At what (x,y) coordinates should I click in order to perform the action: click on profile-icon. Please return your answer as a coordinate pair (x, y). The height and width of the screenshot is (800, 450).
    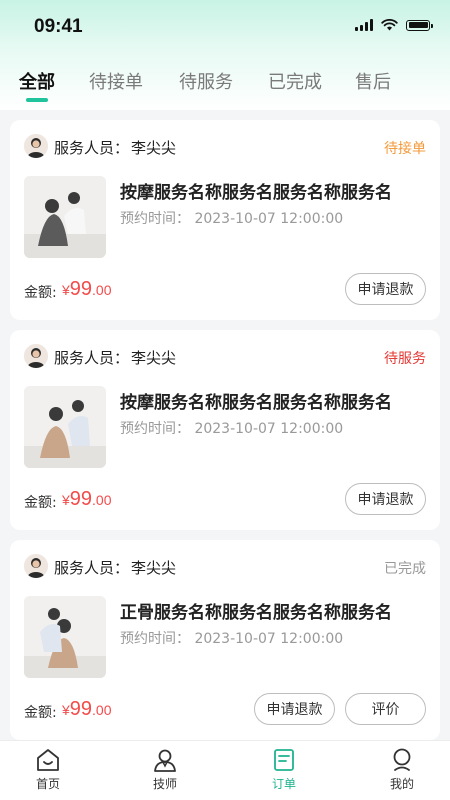
    Looking at the image, I should click on (402, 759).